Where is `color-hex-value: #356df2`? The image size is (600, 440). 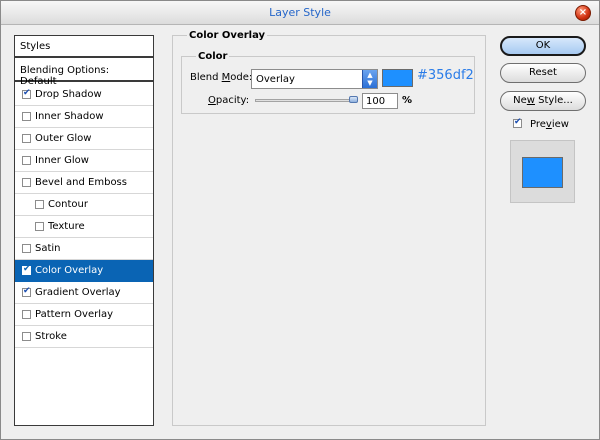 color-hex-value: #356df2 is located at coordinates (445, 75).